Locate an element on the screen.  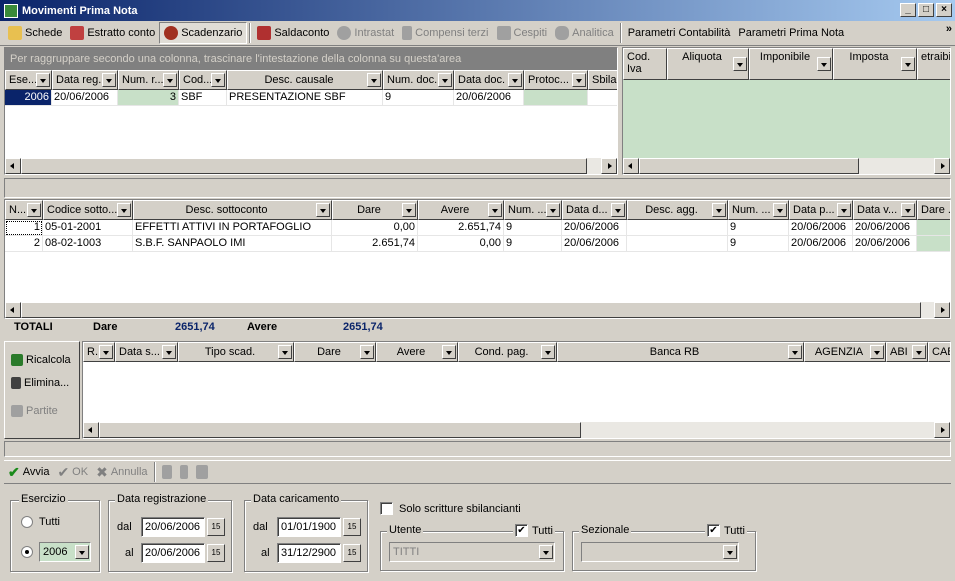
col-desc-agg: Desc. agg. is located at coordinates (677, 210).